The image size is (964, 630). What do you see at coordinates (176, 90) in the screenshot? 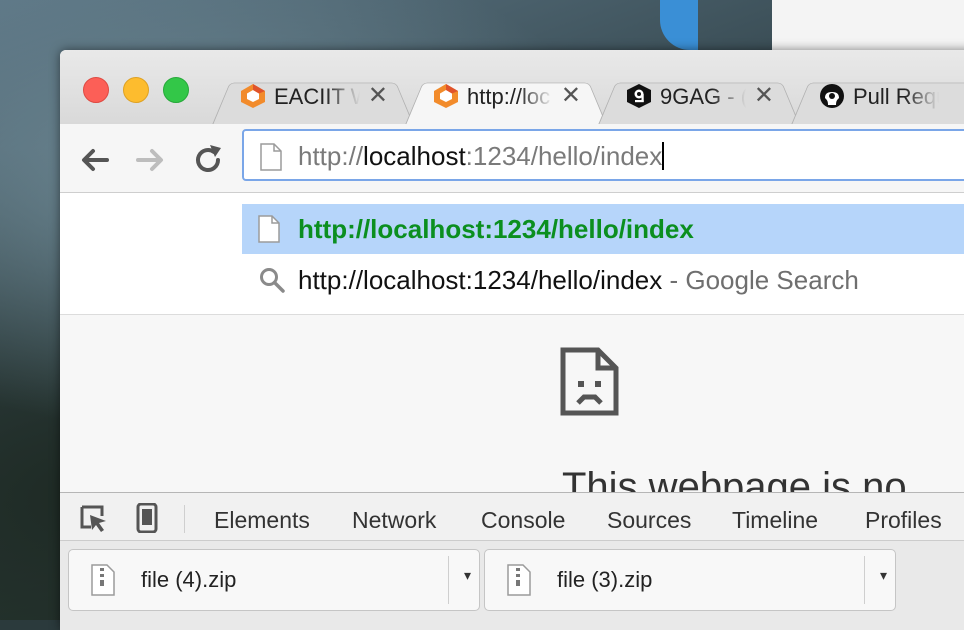
I see `window-maximize-button` at bounding box center [176, 90].